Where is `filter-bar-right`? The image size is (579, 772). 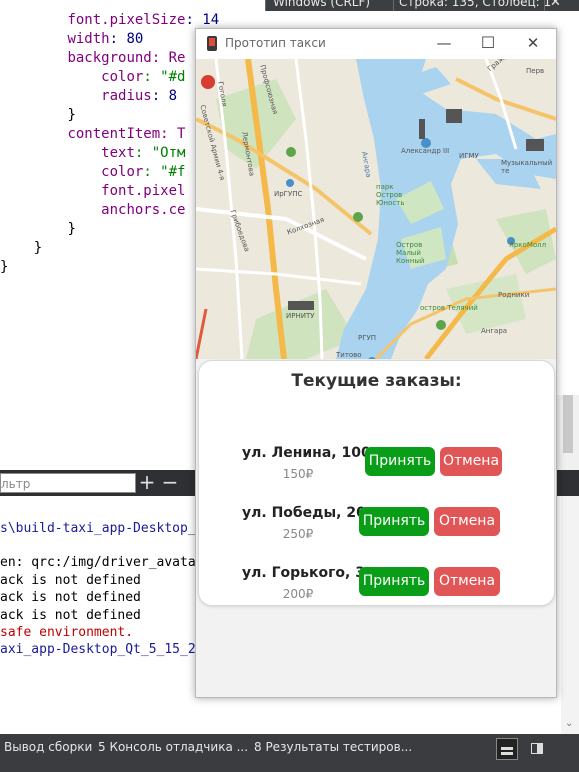 filter-bar-right is located at coordinates (568, 483).